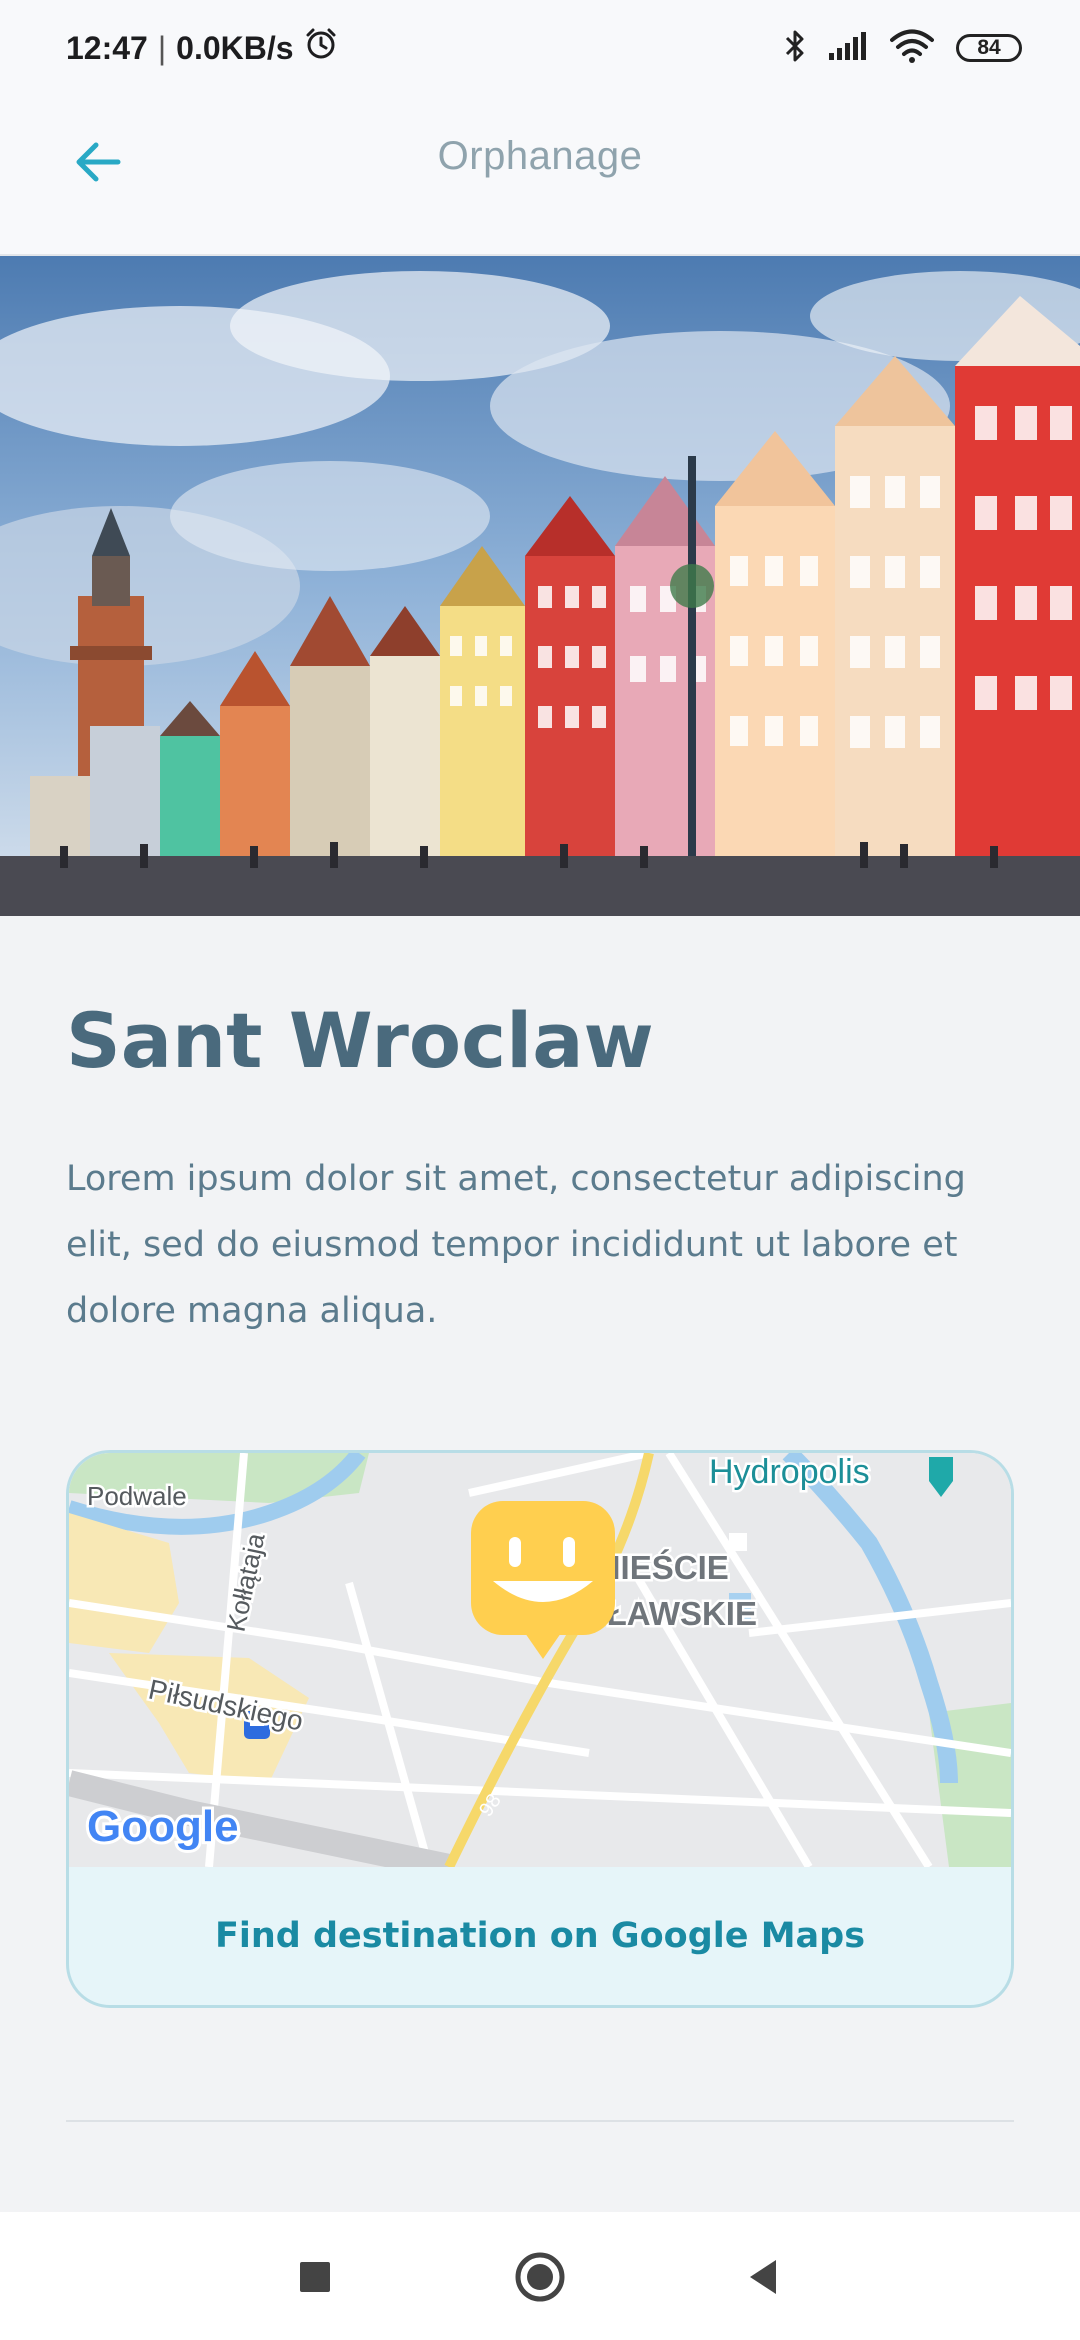 The height and width of the screenshot is (2340, 1080). I want to click on app-bar: Orphanage, so click(540, 176).